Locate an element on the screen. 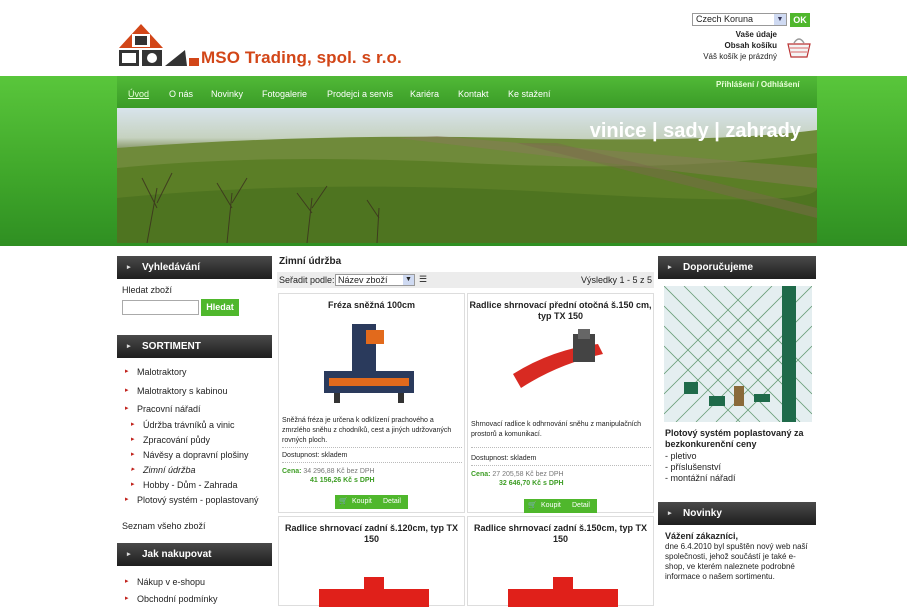 The height and width of the screenshot is (607, 907). results-count: Výsledky 1 - 5 z 5 is located at coordinates (616, 280).